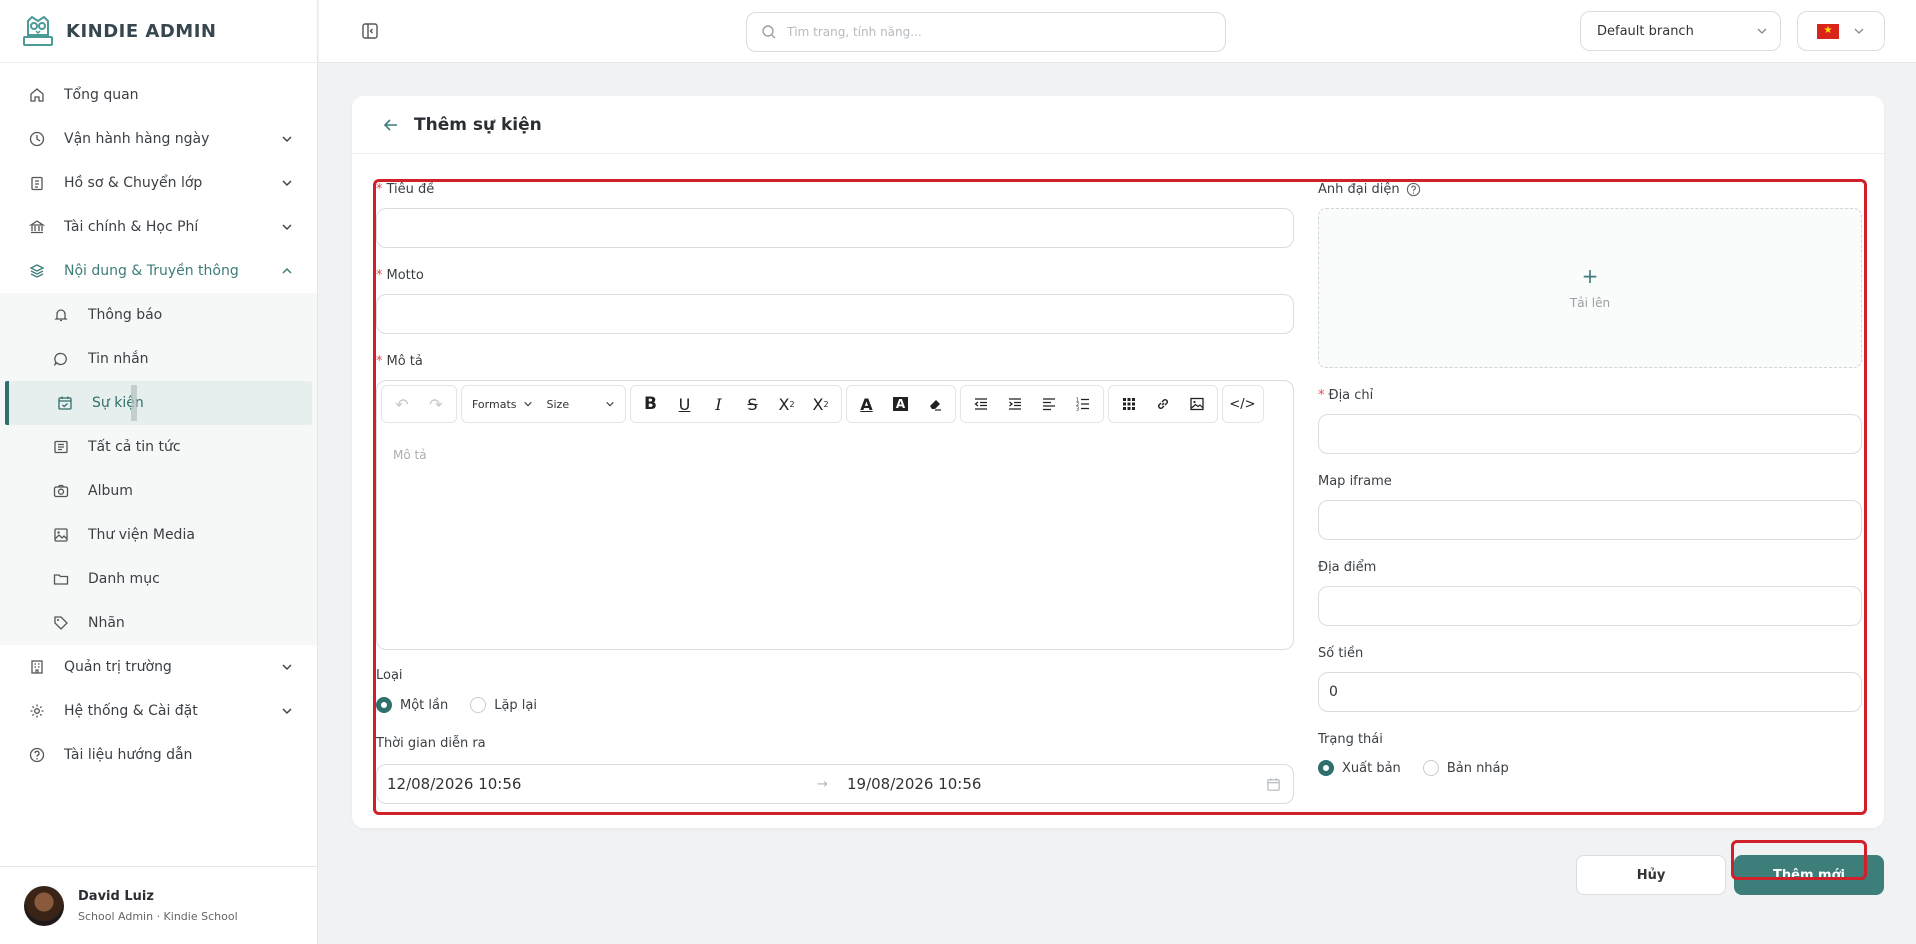 The image size is (1916, 944). What do you see at coordinates (1050, 784) in the screenshot?
I see `end-time-value: 19/08/2026 10:56` at bounding box center [1050, 784].